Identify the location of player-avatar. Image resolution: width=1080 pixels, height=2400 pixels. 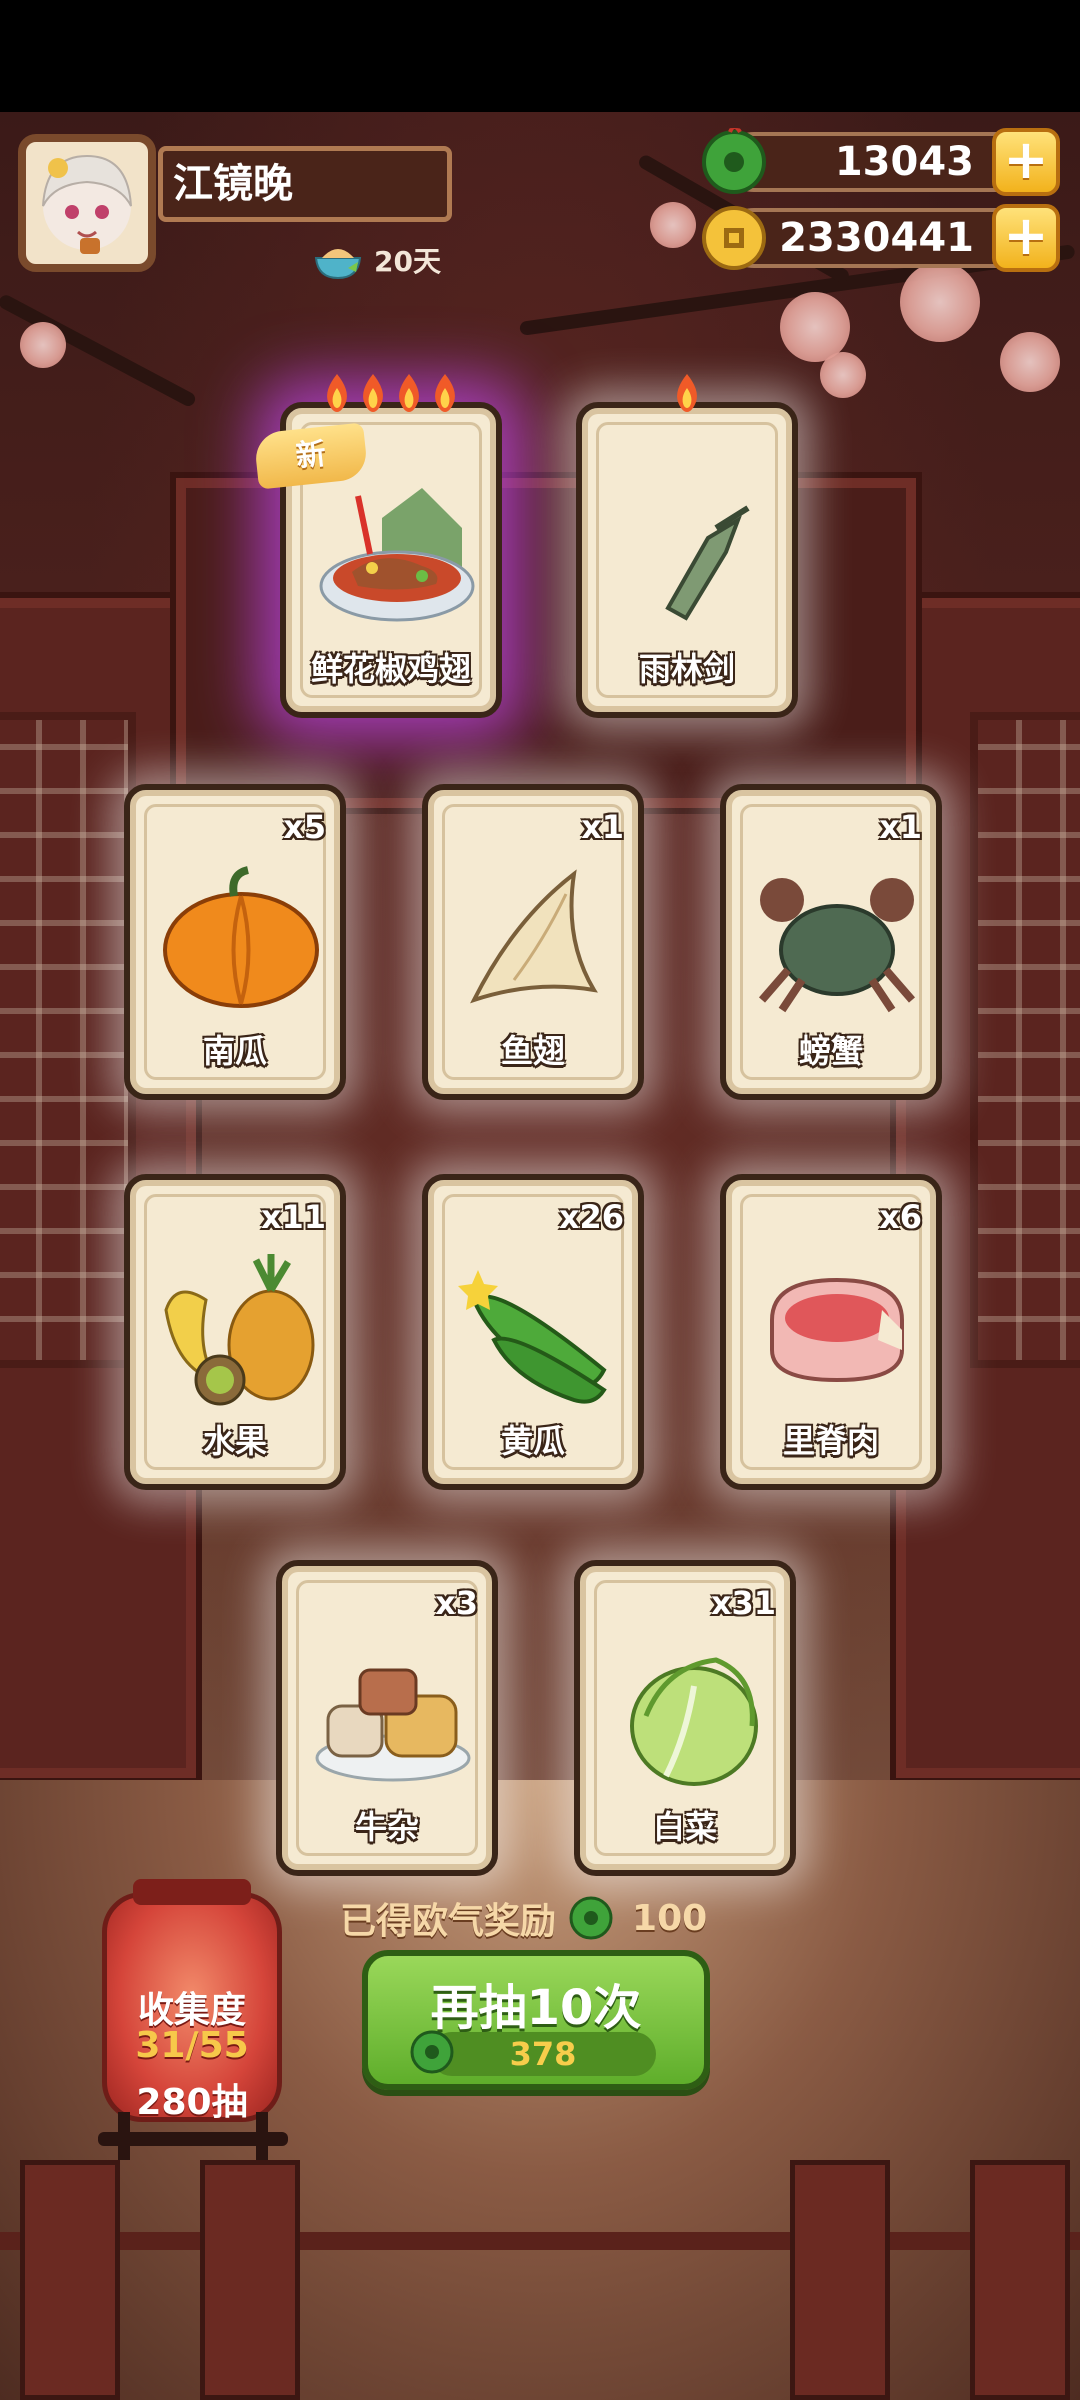
(87, 203).